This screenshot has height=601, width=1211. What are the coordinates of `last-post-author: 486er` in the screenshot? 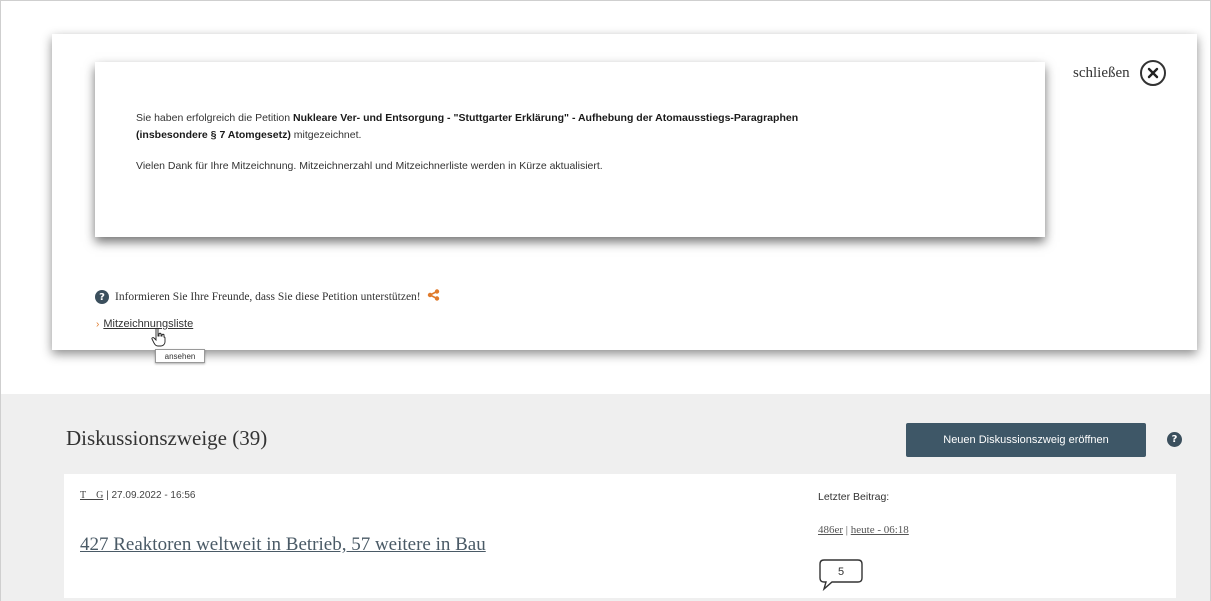 It's located at (830, 530).